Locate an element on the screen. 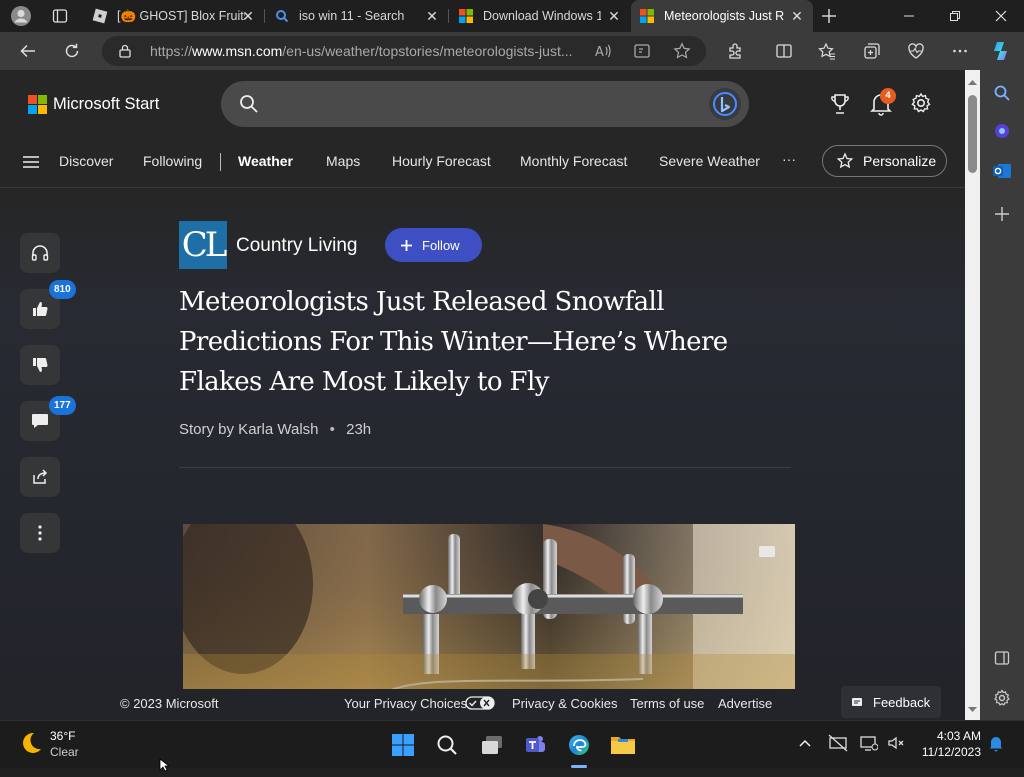  restore-icon is located at coordinates (955, 16).